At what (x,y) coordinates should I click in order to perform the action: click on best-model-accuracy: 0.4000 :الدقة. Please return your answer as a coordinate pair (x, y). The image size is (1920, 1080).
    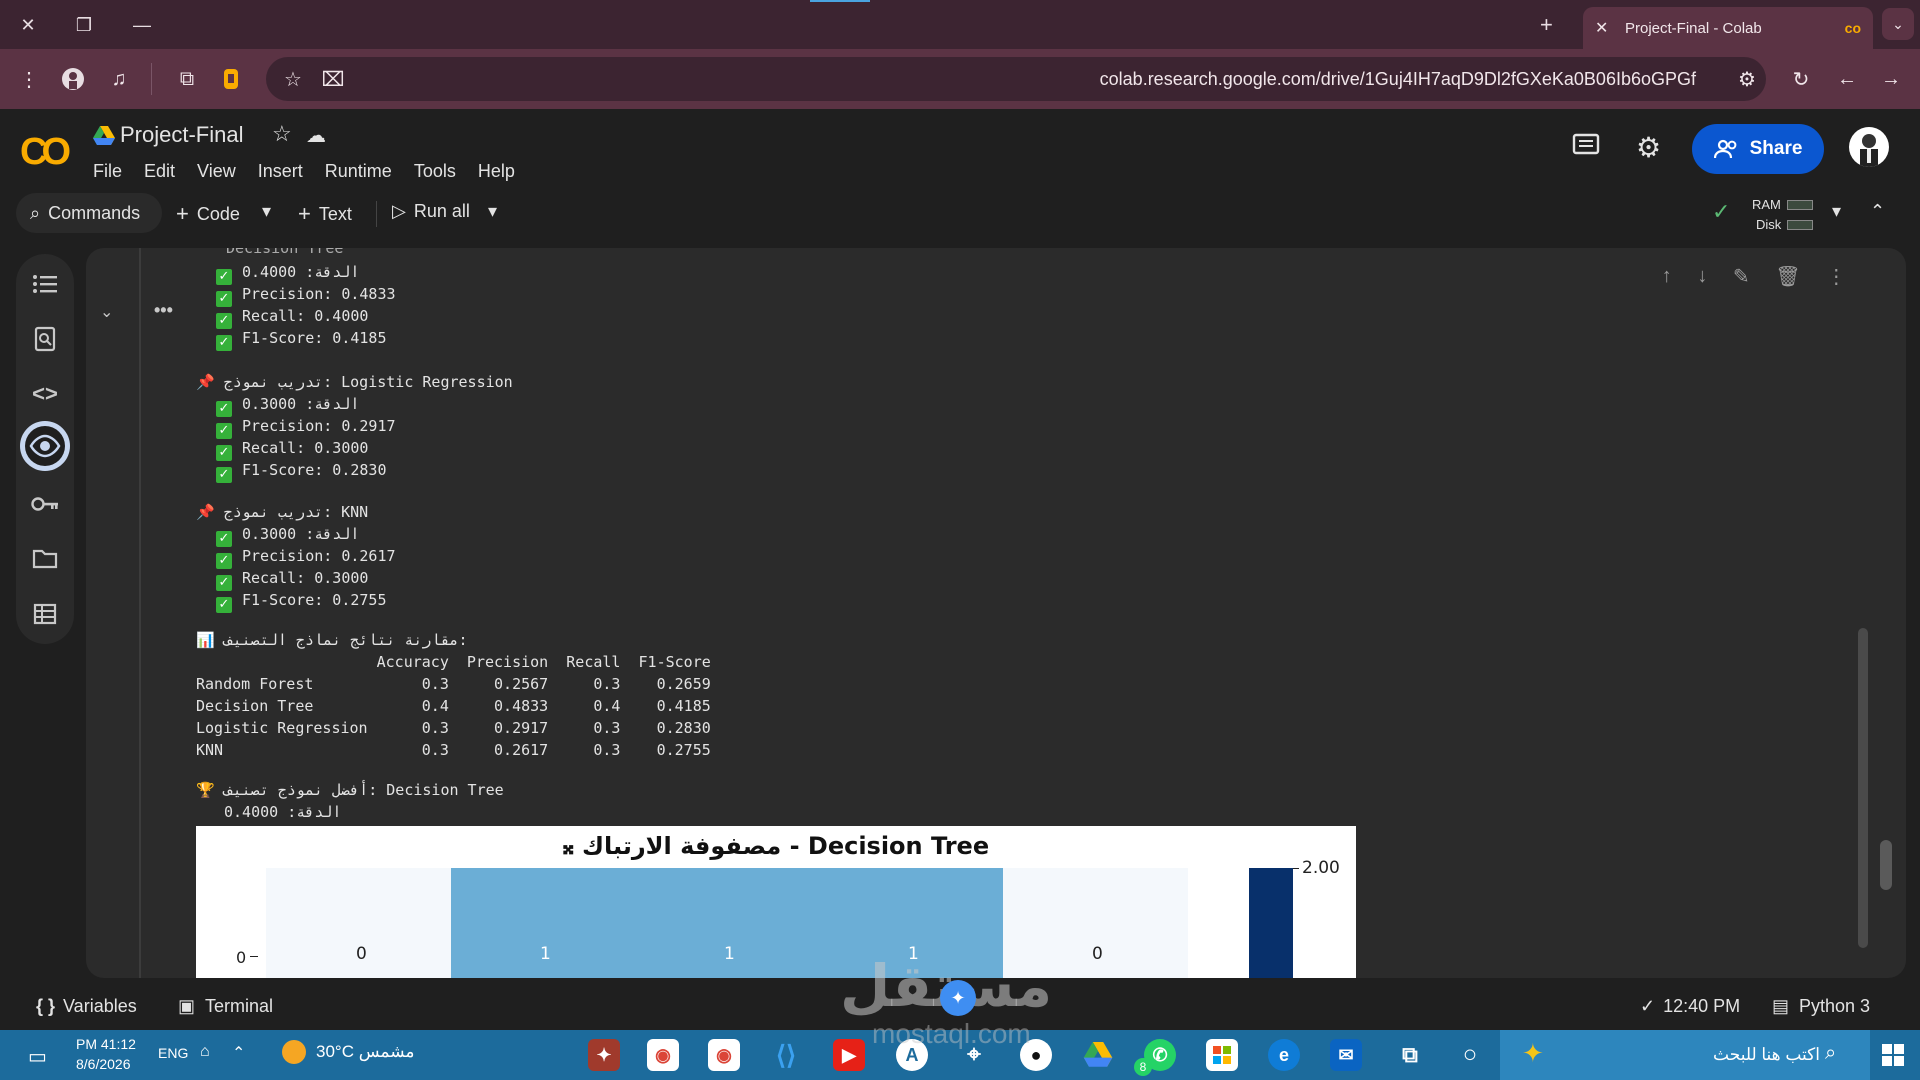
    Looking at the image, I should click on (283, 812).